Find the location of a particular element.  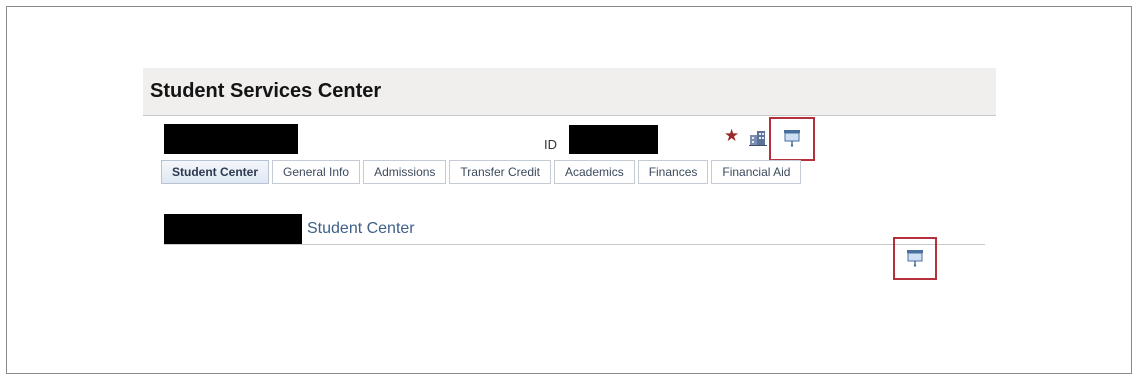

tab-admissions: Admissions is located at coordinates (405, 172).